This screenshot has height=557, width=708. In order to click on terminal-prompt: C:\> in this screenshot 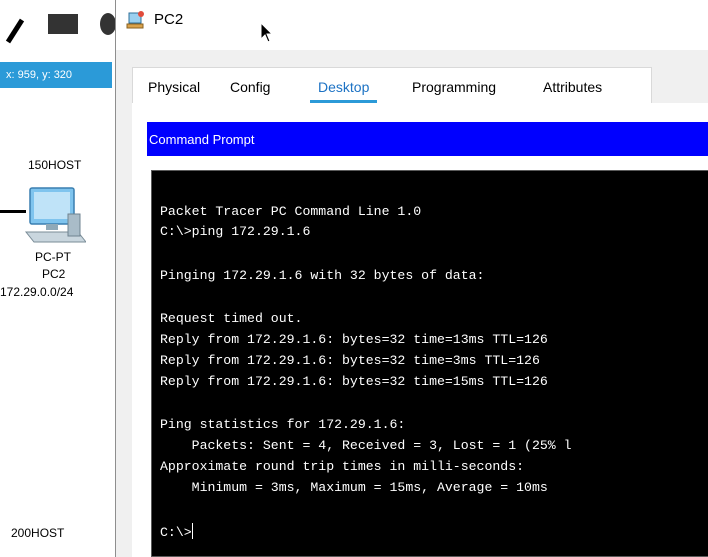, I will do `click(176, 532)`.